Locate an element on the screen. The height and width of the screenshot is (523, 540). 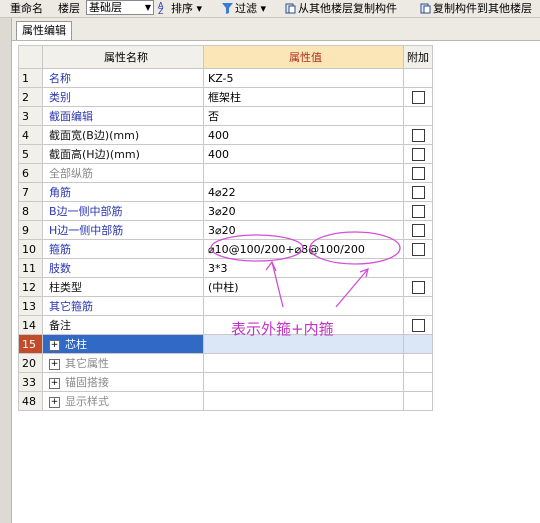
annotation-arrow-inner is located at coordinates (352, 288).